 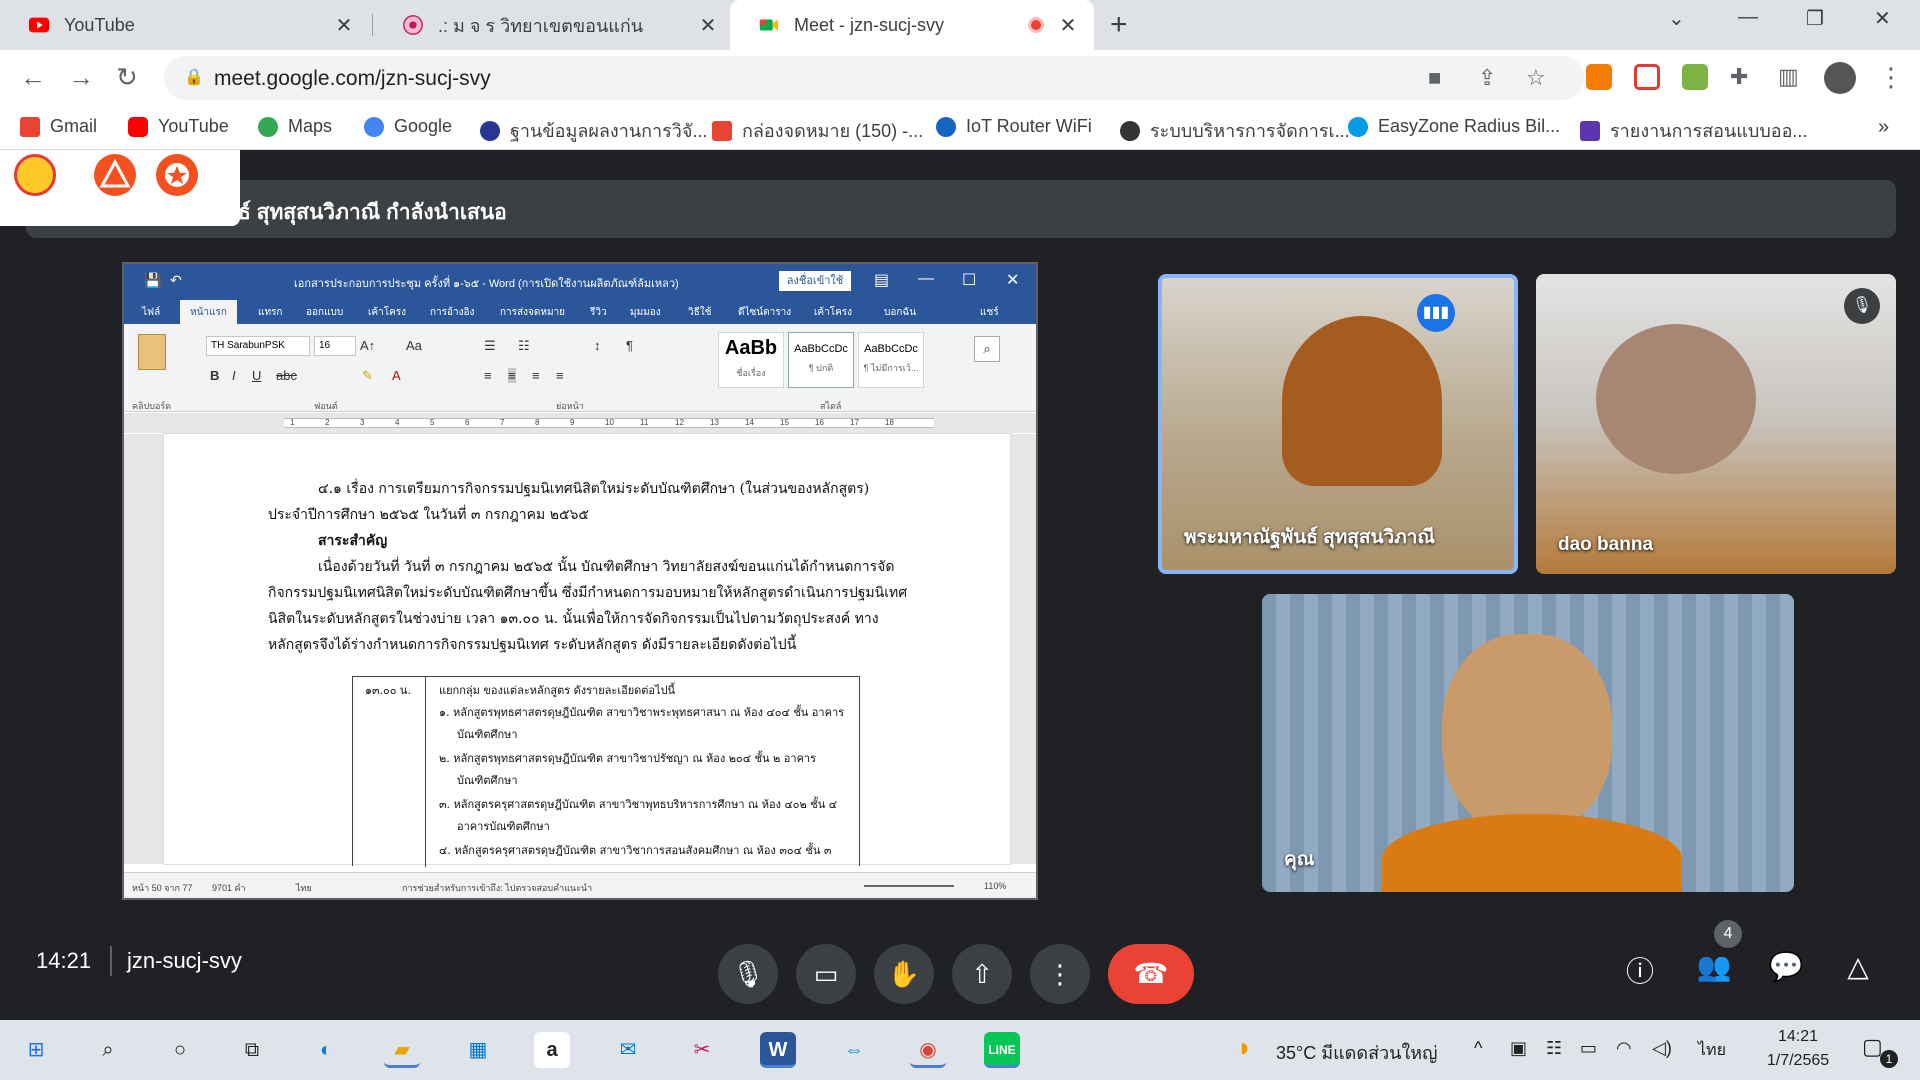 What do you see at coordinates (1151, 974) in the screenshot?
I see `leave-call-button: ☎` at bounding box center [1151, 974].